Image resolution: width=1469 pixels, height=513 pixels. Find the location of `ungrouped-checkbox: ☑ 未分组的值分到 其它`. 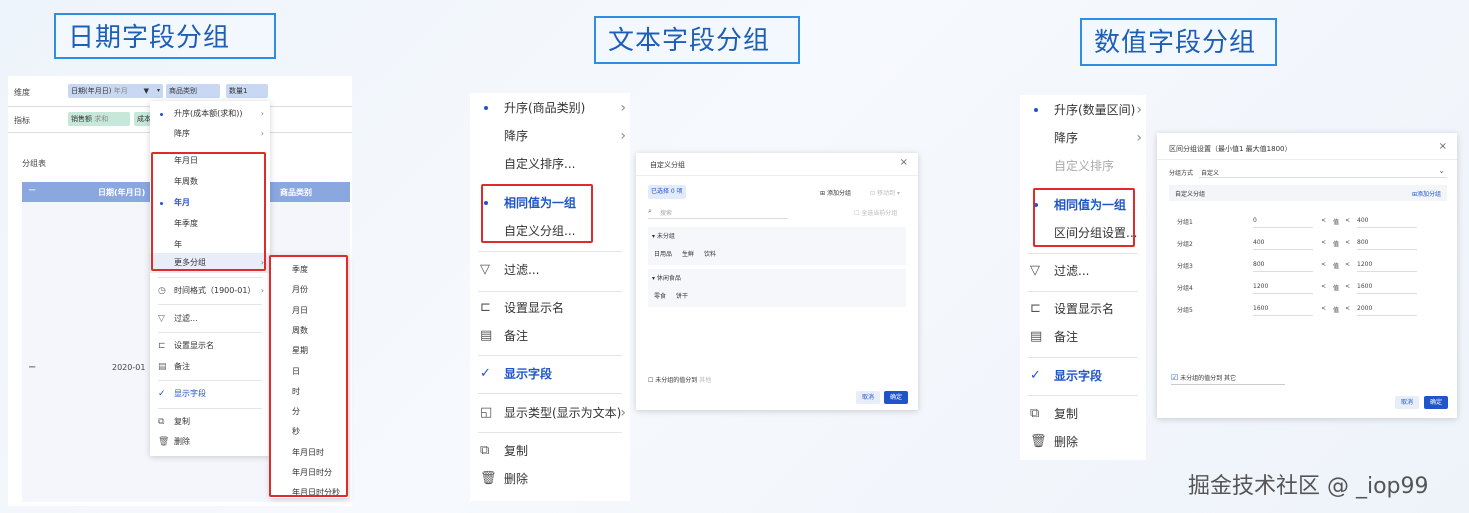

ungrouped-checkbox: ☑ 未分组的值分到 其它 is located at coordinates (1203, 377).